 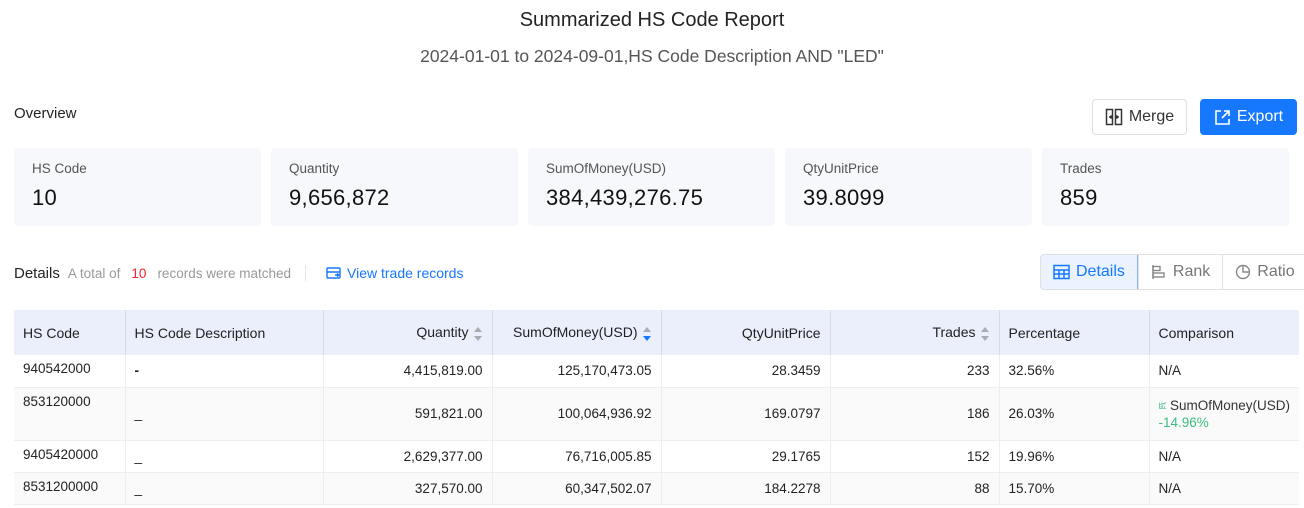 I want to click on card-trades: Trades 859, so click(x=1165, y=187).